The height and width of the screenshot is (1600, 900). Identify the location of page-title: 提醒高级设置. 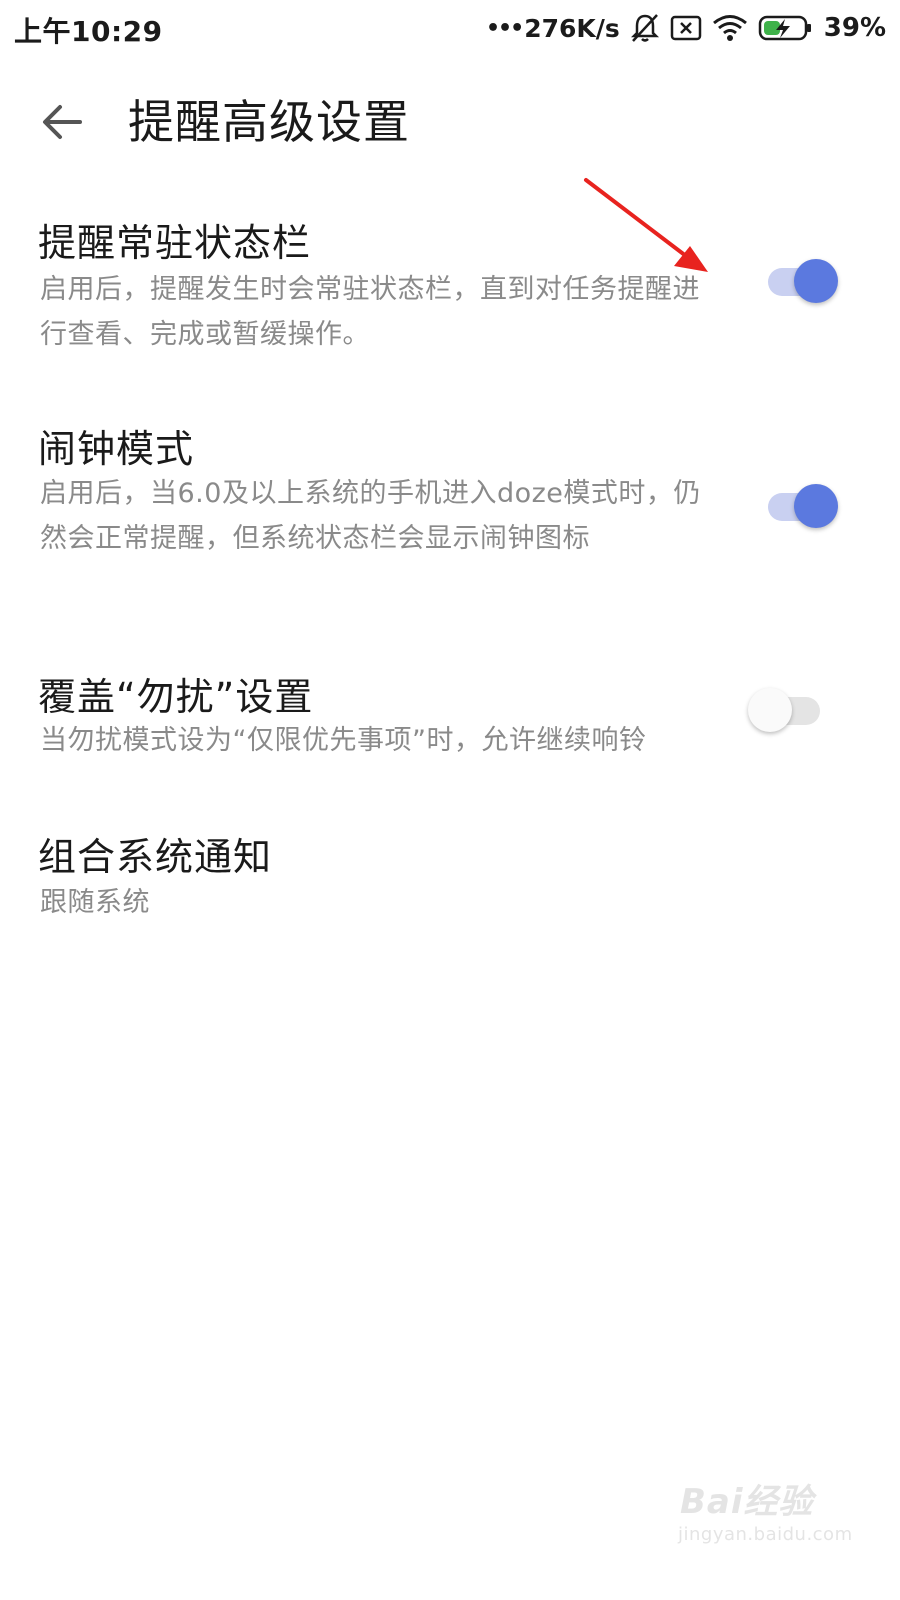
(269, 122).